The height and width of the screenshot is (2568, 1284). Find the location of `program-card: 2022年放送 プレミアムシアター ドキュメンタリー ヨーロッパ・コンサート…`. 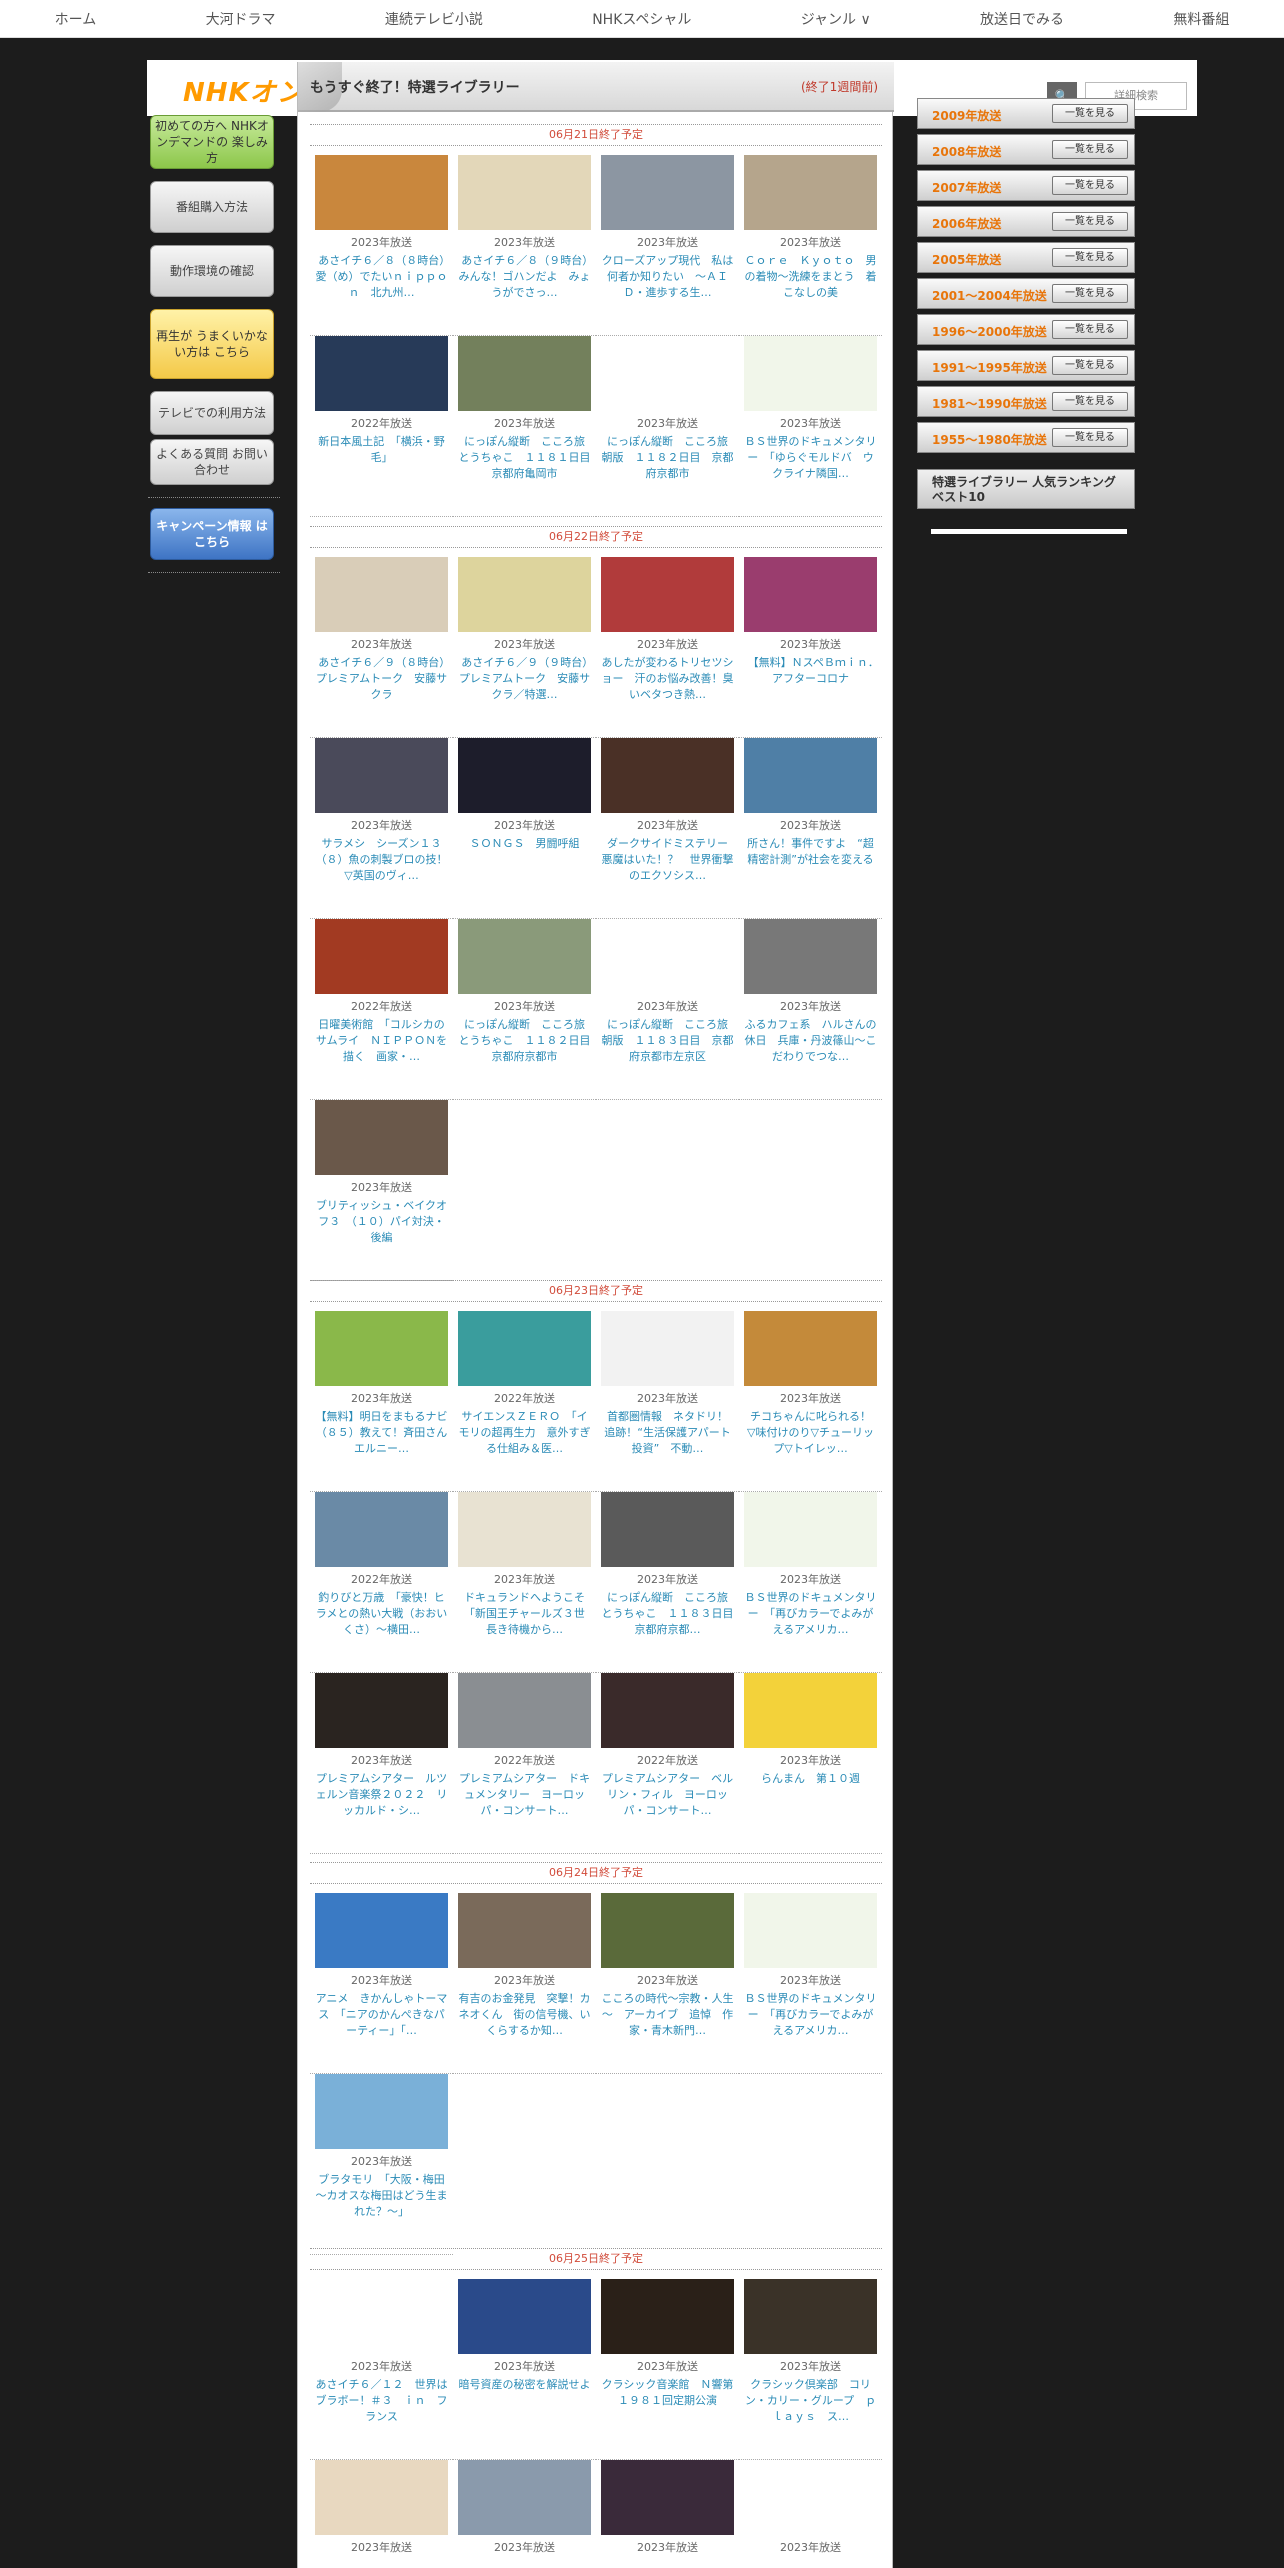

program-card: 2022年放送 プレミアムシアター ドキュメンタリー ヨーロッパ・コンサート… is located at coordinates (524, 1763).